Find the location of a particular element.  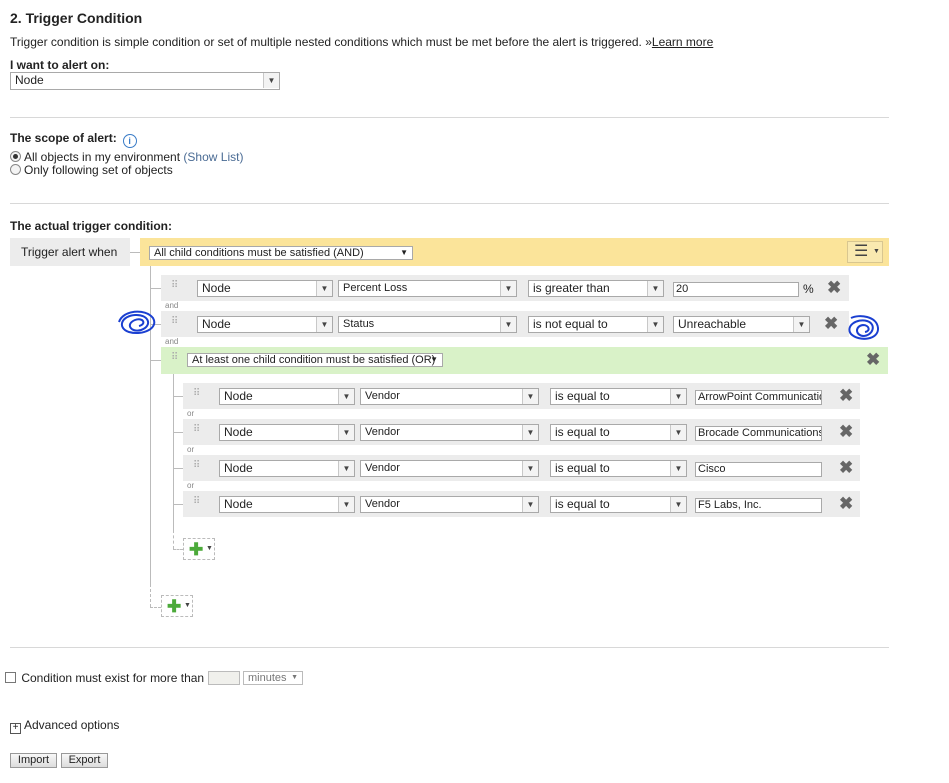

or-label: or is located at coordinates (191, 485).